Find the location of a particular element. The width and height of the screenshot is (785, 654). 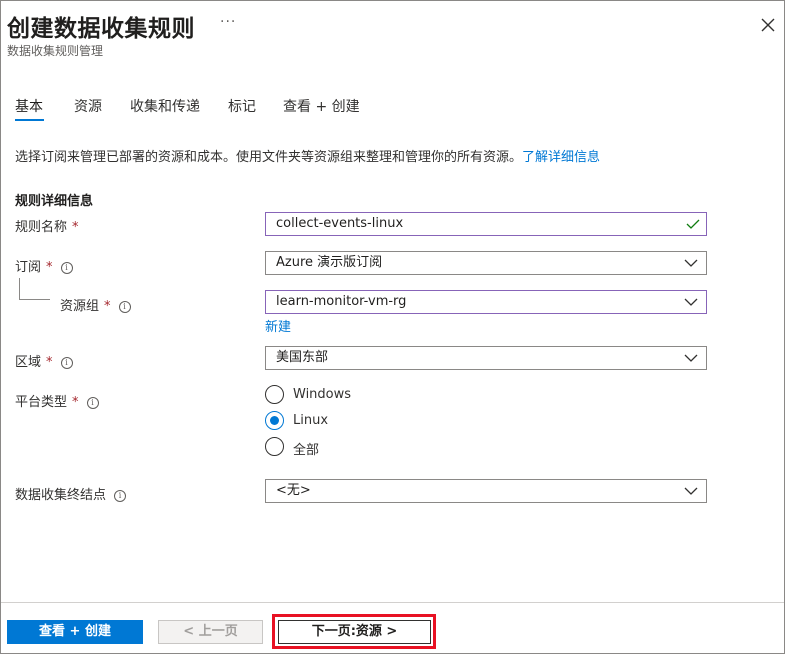

radio-windows is located at coordinates (274, 394).